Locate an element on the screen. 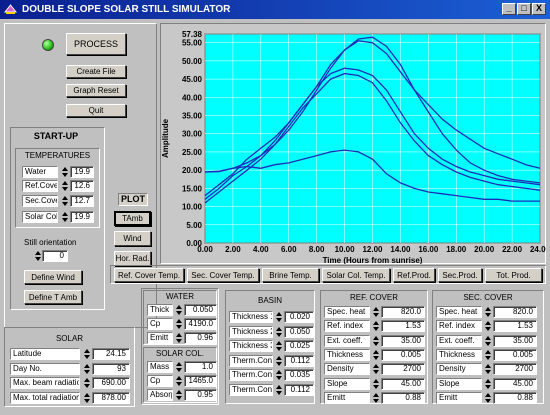  seccover-field-4: 2700 is located at coordinates (515, 369).